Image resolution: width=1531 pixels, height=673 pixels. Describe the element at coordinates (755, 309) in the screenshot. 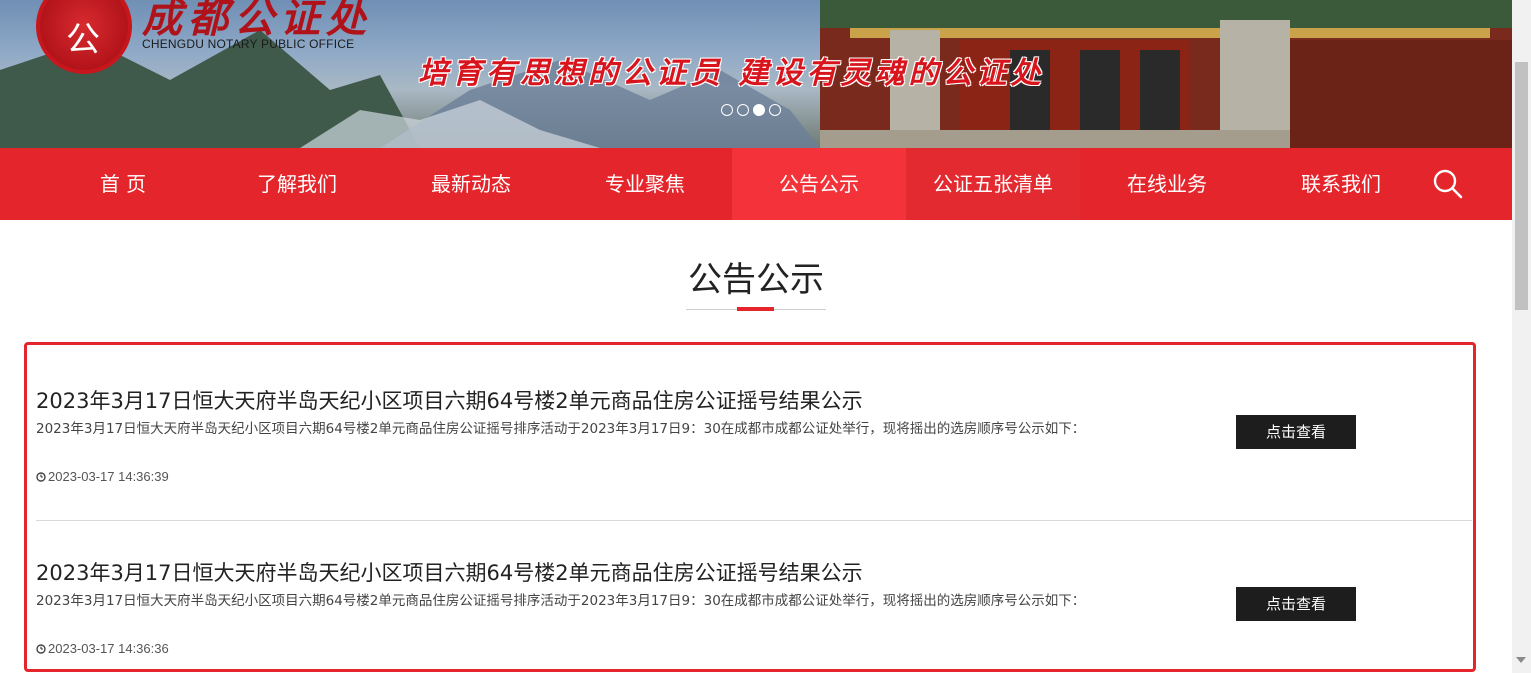

I see `title-accent-bar` at that location.